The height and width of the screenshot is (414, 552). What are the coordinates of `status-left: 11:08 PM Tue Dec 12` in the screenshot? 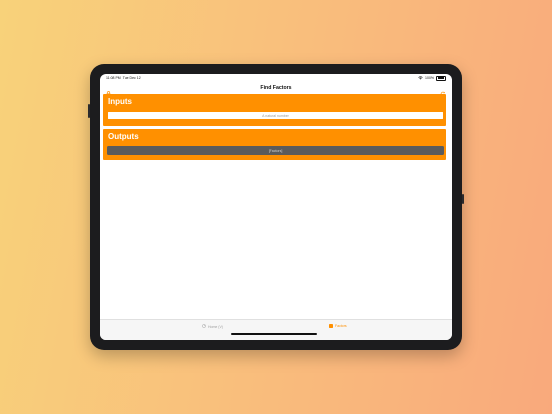 It's located at (123, 78).